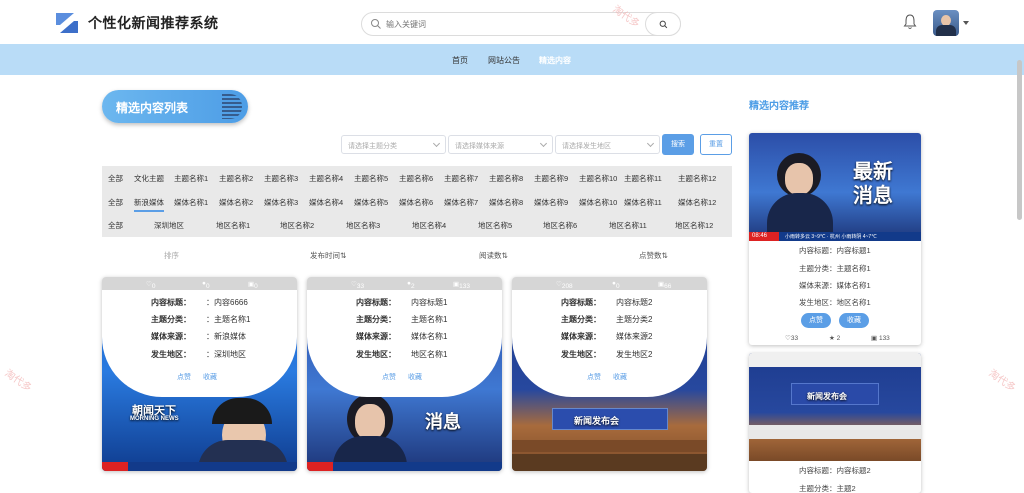 This screenshot has width=1024, height=493. What do you see at coordinates (504, 60) in the screenshot?
I see `nav-item-notice: 网站公告` at bounding box center [504, 60].